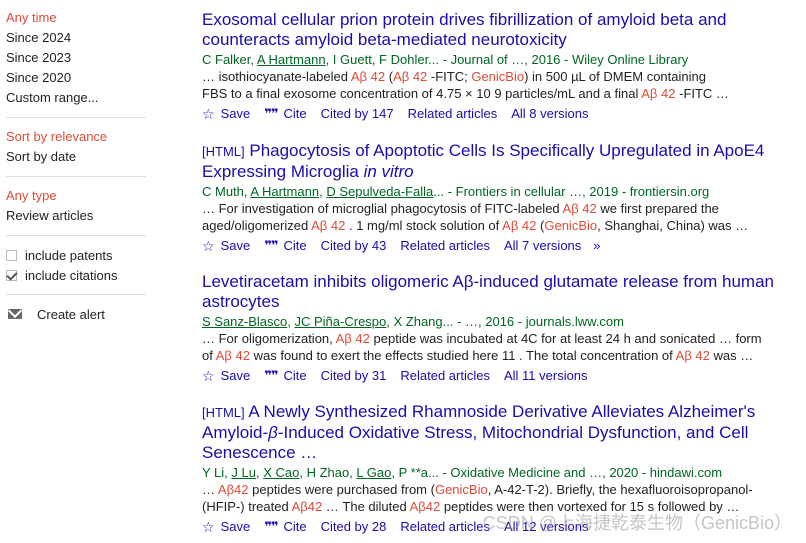 This screenshot has width=806, height=543. I want to click on cited-by-link: Cited by 31, so click(354, 376).